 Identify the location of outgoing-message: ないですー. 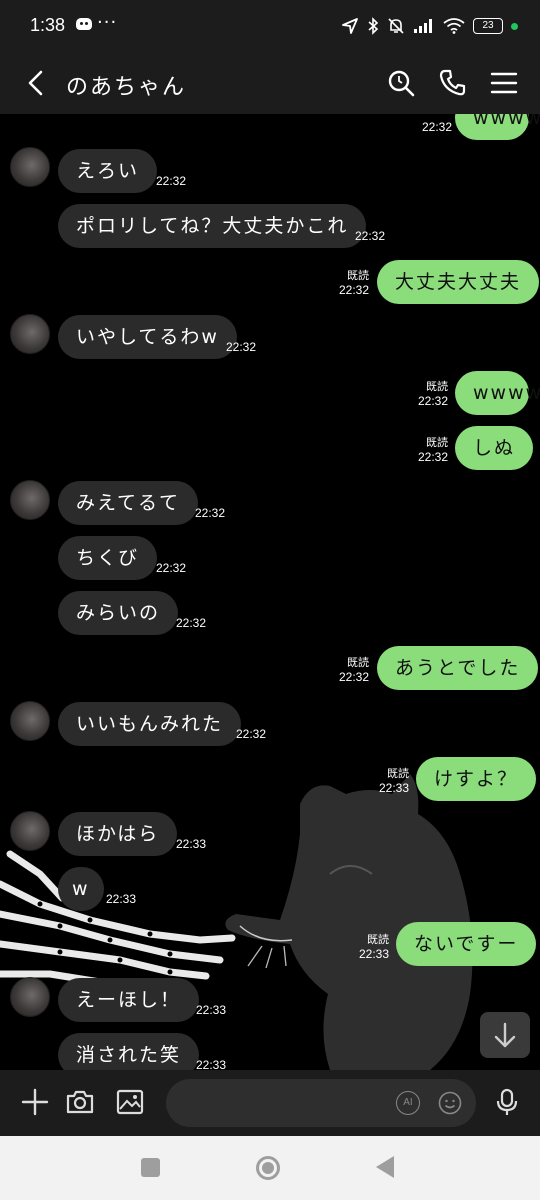
(466, 944).